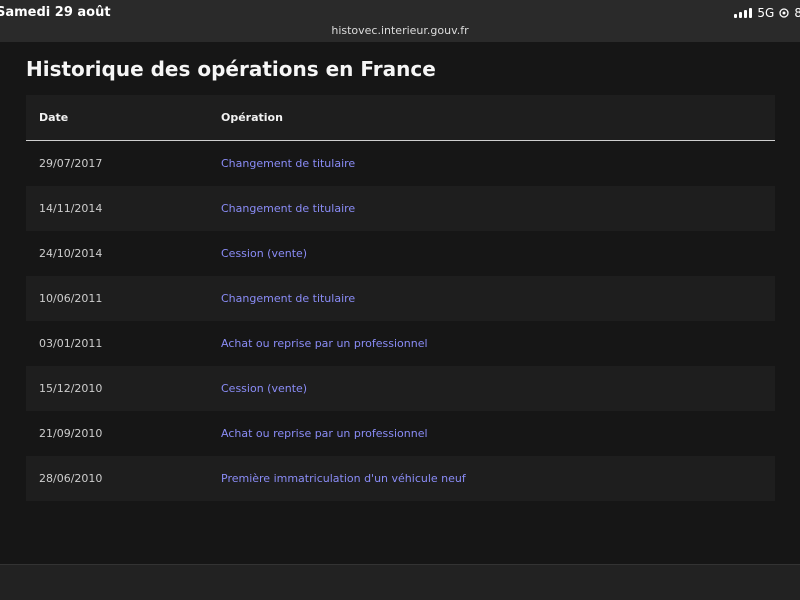 The width and height of the screenshot is (800, 600). What do you see at coordinates (71, 388) in the screenshot?
I see `row-date: 15/12/2010` at bounding box center [71, 388].